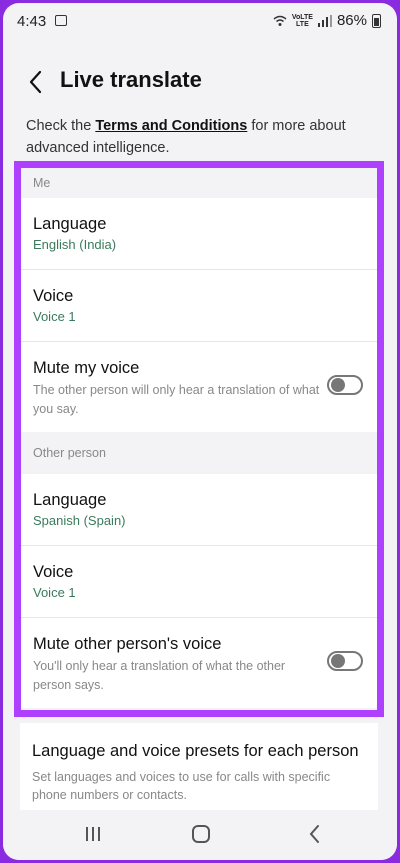 The image size is (400, 863). Describe the element at coordinates (70, 500) in the screenshot. I see `other-language-label: Language` at that location.